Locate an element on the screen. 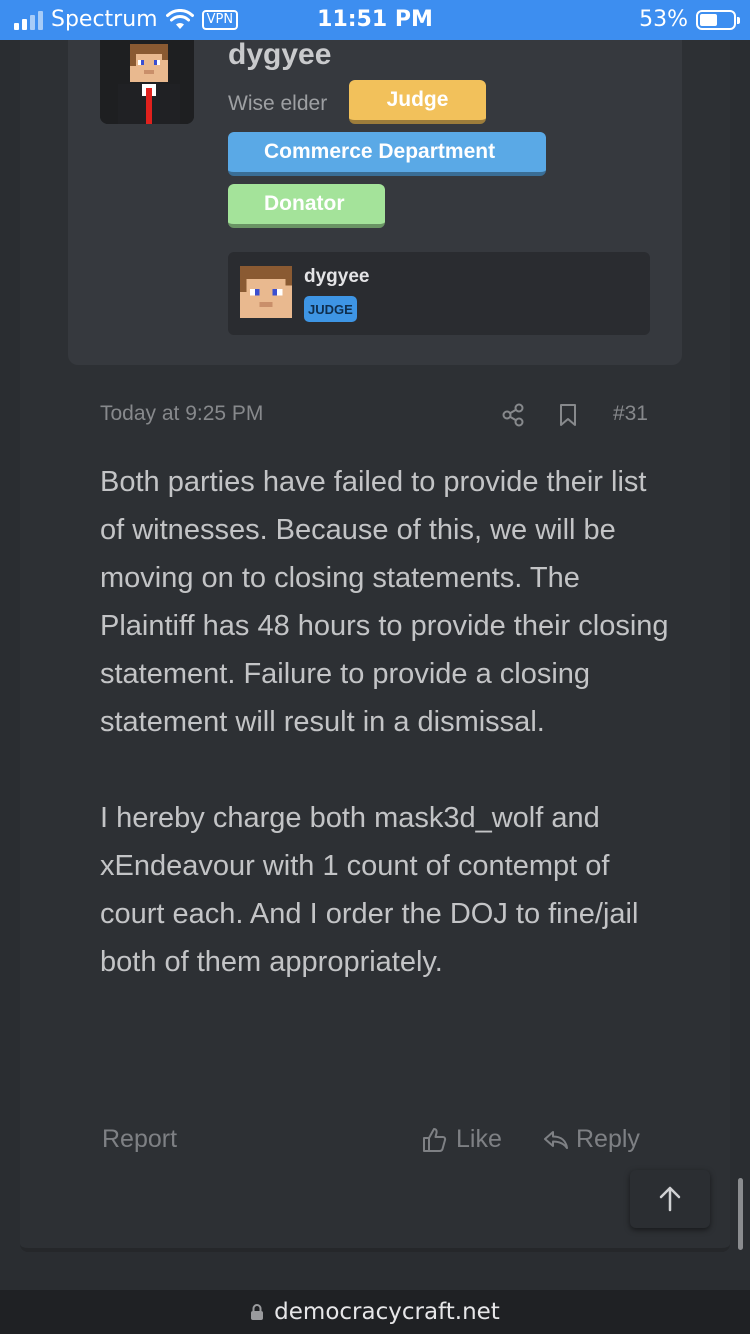 The width and height of the screenshot is (750, 1334). arrow-up-icon is located at coordinates (670, 1199).